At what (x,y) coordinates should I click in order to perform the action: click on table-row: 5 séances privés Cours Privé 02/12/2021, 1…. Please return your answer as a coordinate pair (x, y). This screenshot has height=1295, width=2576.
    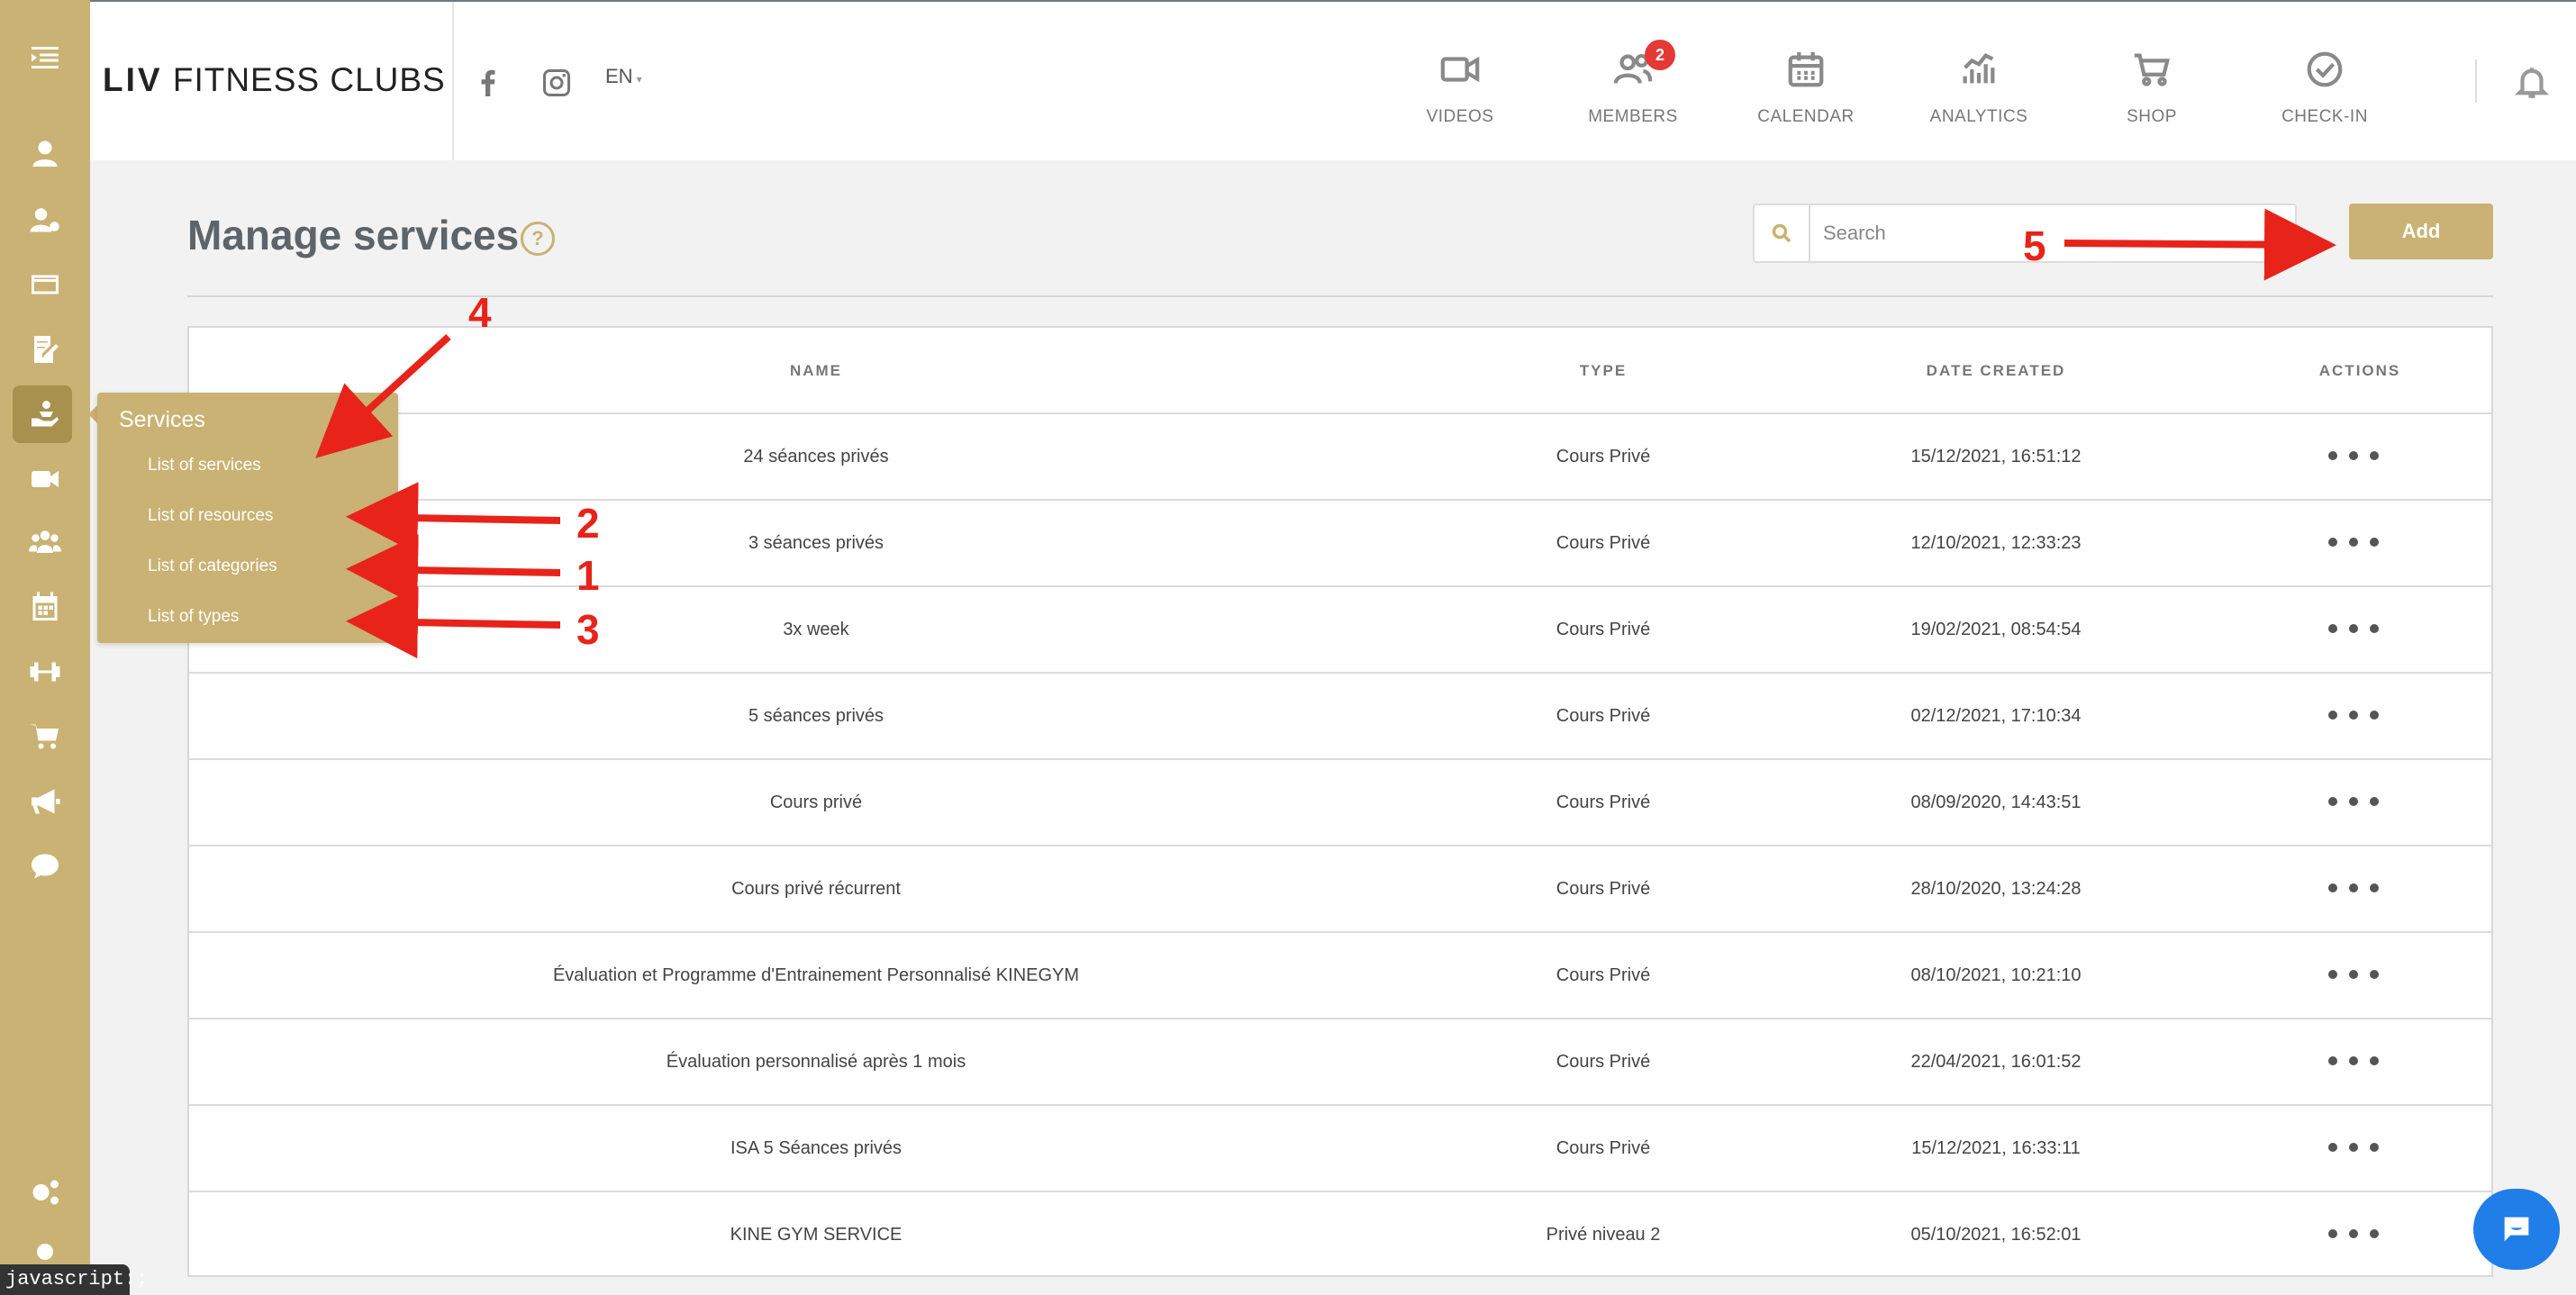
    Looking at the image, I should click on (1340, 717).